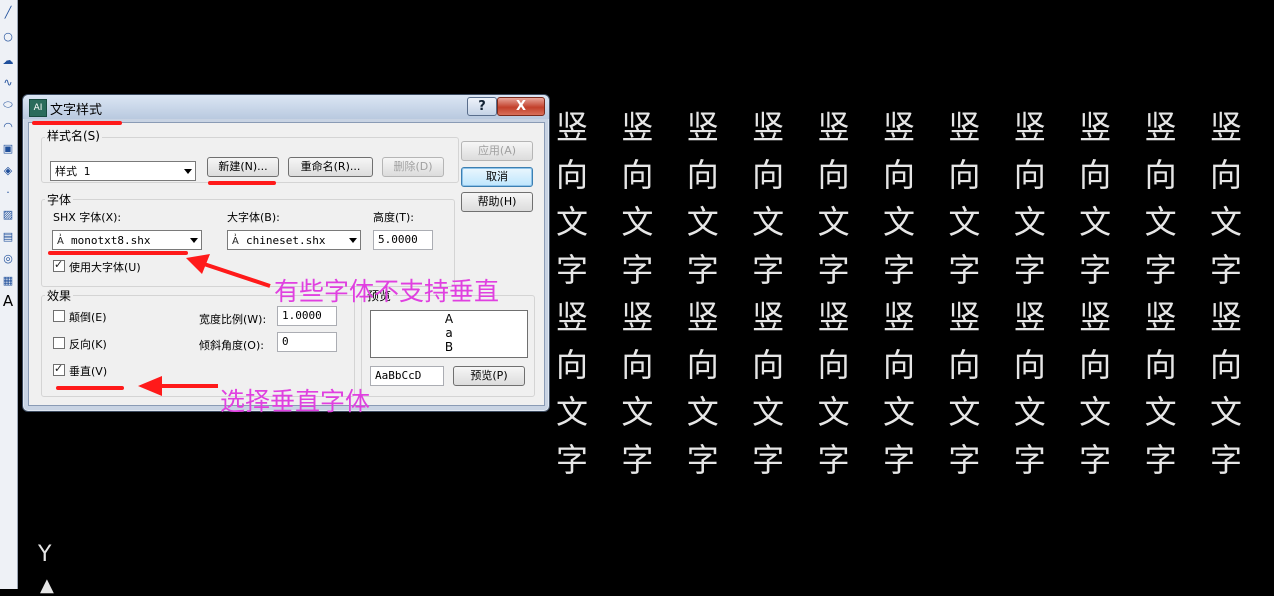 This screenshot has height=596, width=1274. I want to click on preview-glyph: B, so click(449, 347).